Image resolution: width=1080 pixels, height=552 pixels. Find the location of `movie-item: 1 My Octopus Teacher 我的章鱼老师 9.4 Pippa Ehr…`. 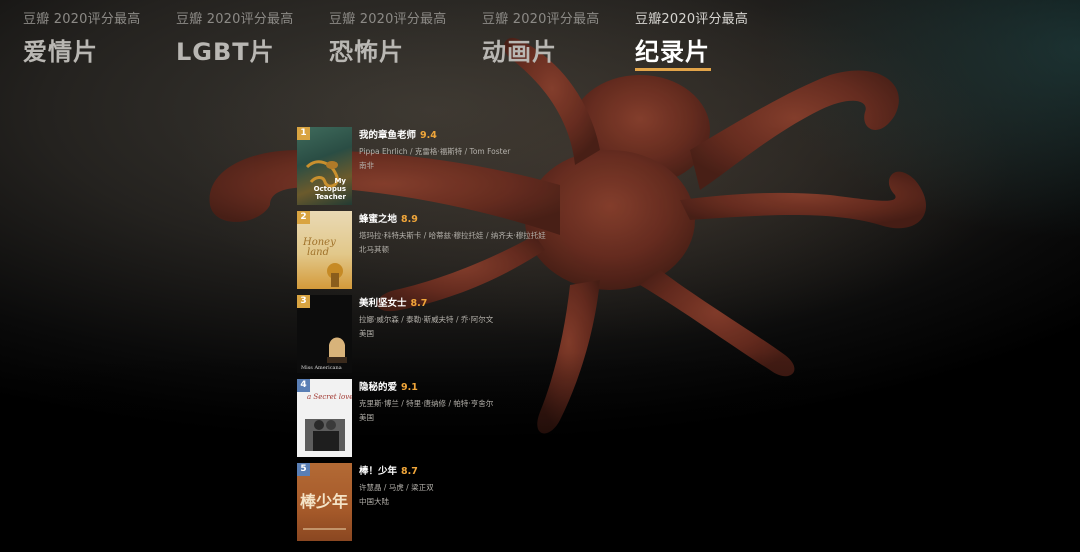

movie-item: 1 My Octopus Teacher 我的章鱼老师 9.4 Pippa Ehr… is located at coordinates (447, 167).